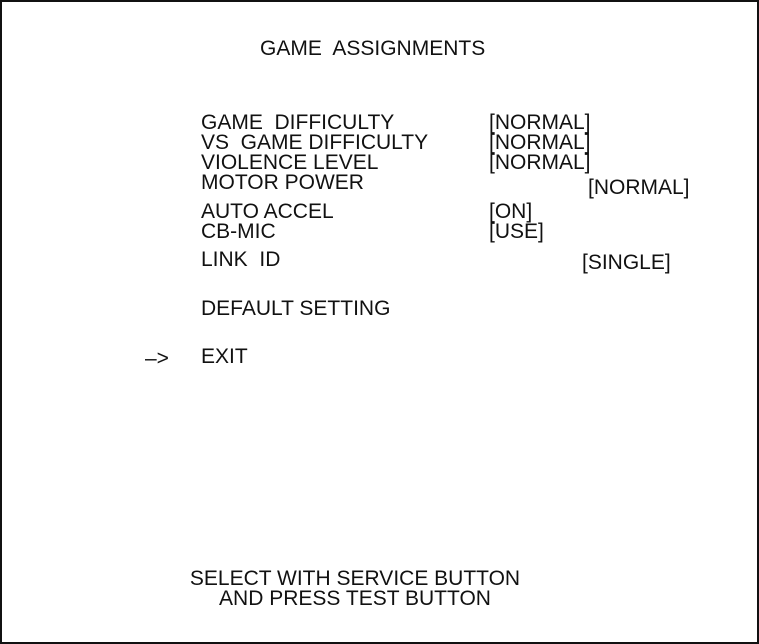 The height and width of the screenshot is (644, 759). Describe the element at coordinates (289, 162) in the screenshot. I see `setting-label-violence-level: VIOLENCE LEVEL` at that location.